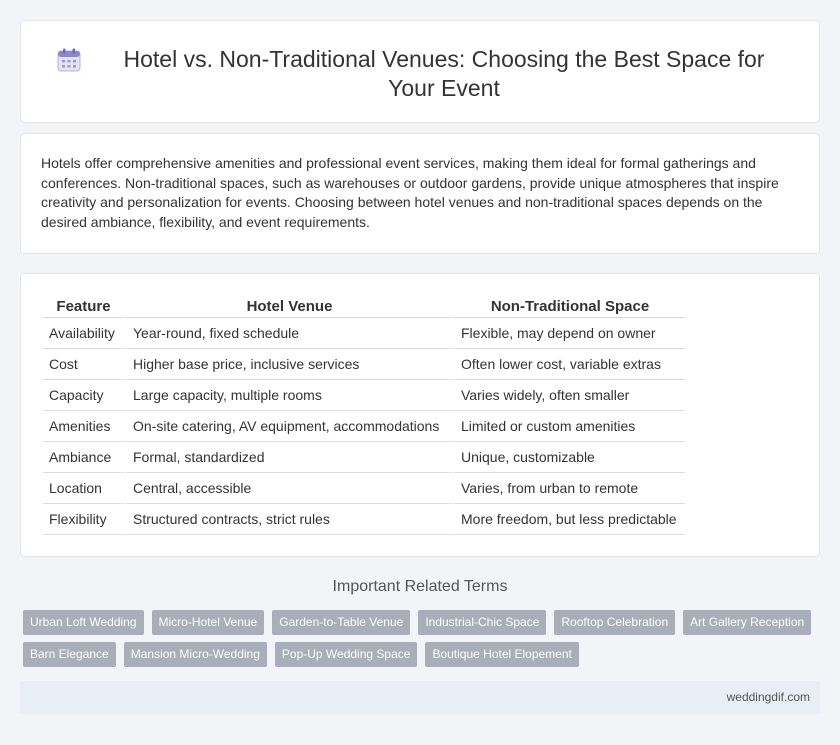 Image resolution: width=840 pixels, height=745 pixels. I want to click on cell-feature: Ambiance, so click(83, 457).